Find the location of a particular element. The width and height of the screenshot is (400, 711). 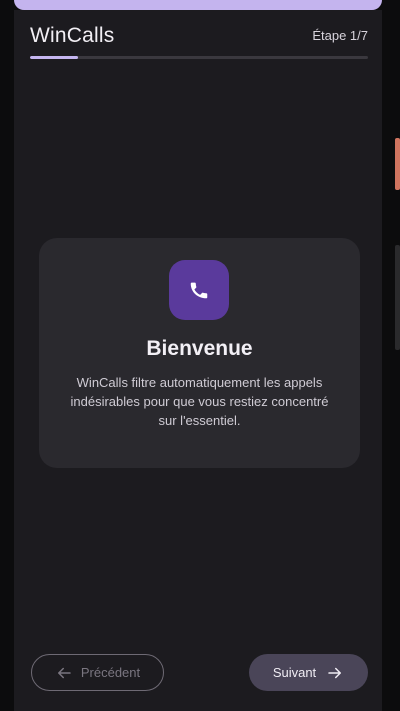

welcome-title: Bienvenue is located at coordinates (199, 348).